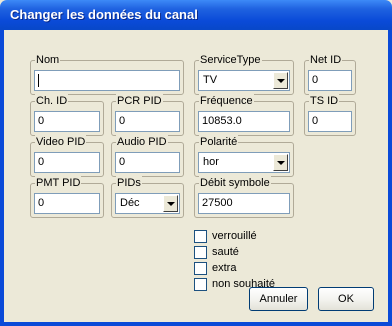  I want to click on polarite-select: hor, so click(244, 162).